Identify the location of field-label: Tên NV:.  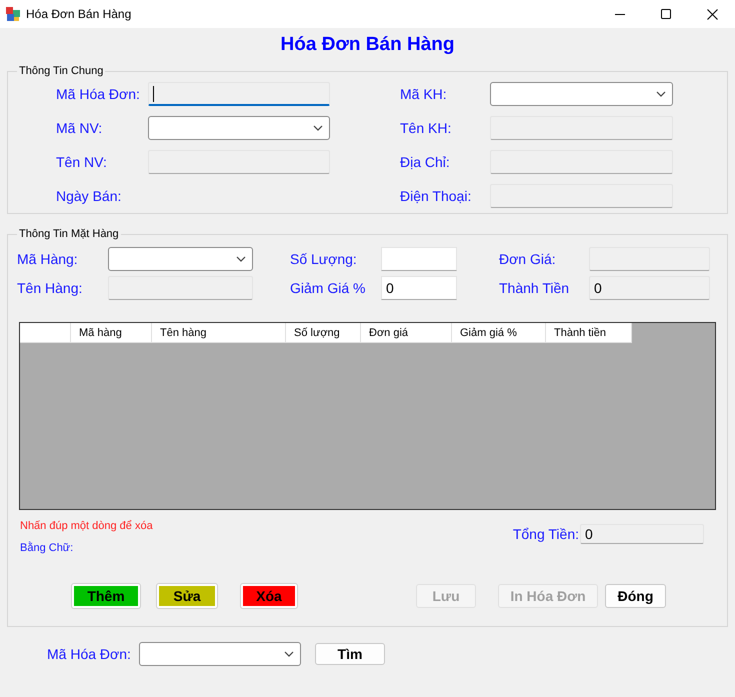
(82, 162).